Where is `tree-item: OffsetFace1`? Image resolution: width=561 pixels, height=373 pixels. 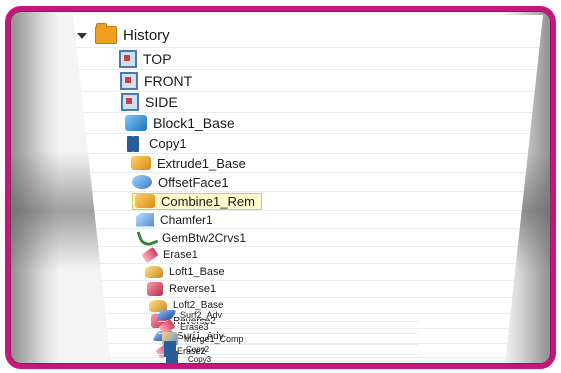 tree-item: OffsetFace1 is located at coordinates (308, 182).